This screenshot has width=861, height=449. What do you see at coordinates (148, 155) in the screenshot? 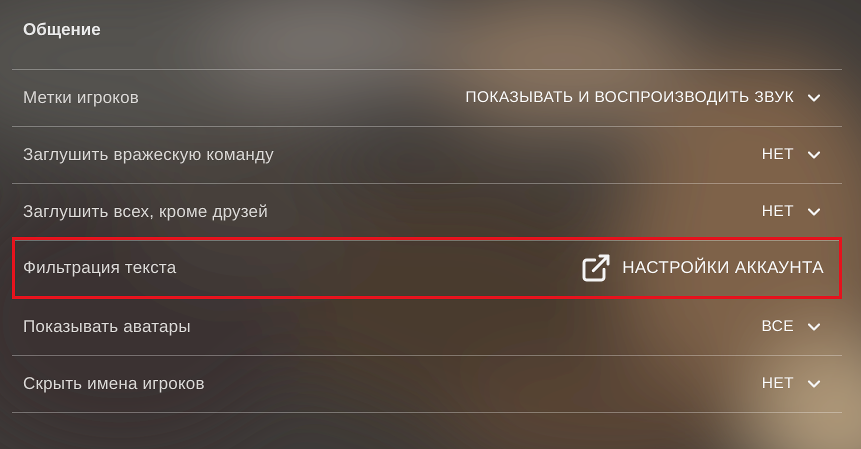
I see `setting-label: Заглушить вражескую команду` at bounding box center [148, 155].